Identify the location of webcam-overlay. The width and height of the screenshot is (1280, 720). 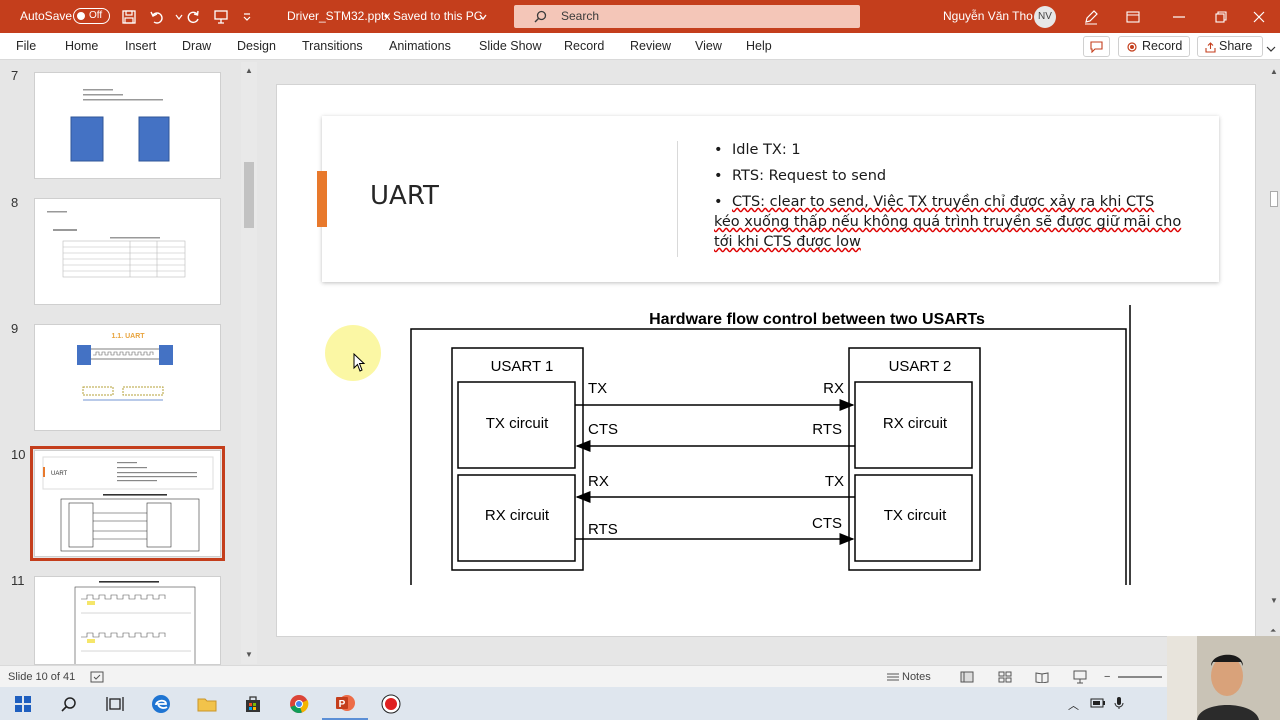
(1223, 678).